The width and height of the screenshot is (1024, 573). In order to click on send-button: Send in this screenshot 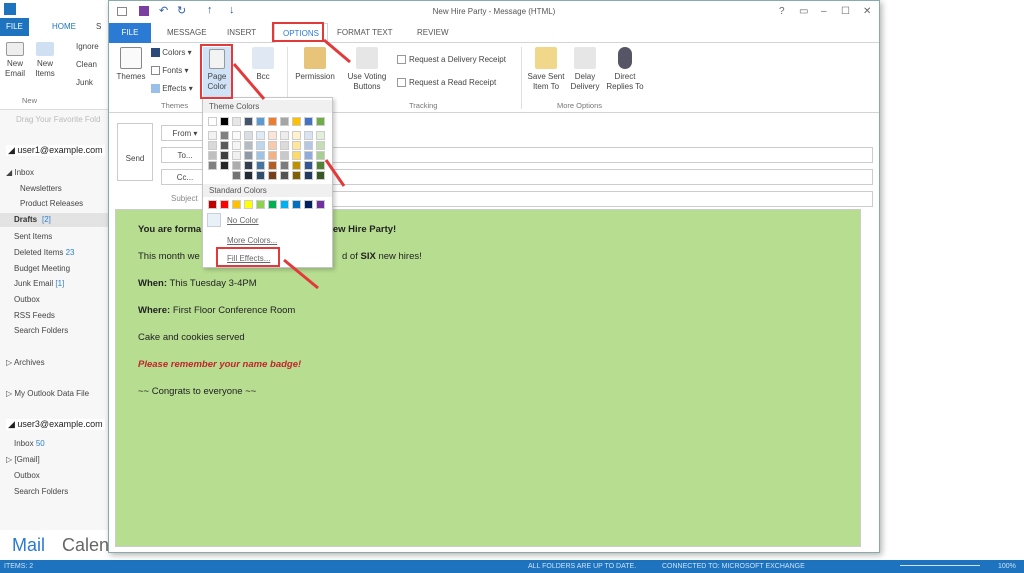, I will do `click(135, 152)`.